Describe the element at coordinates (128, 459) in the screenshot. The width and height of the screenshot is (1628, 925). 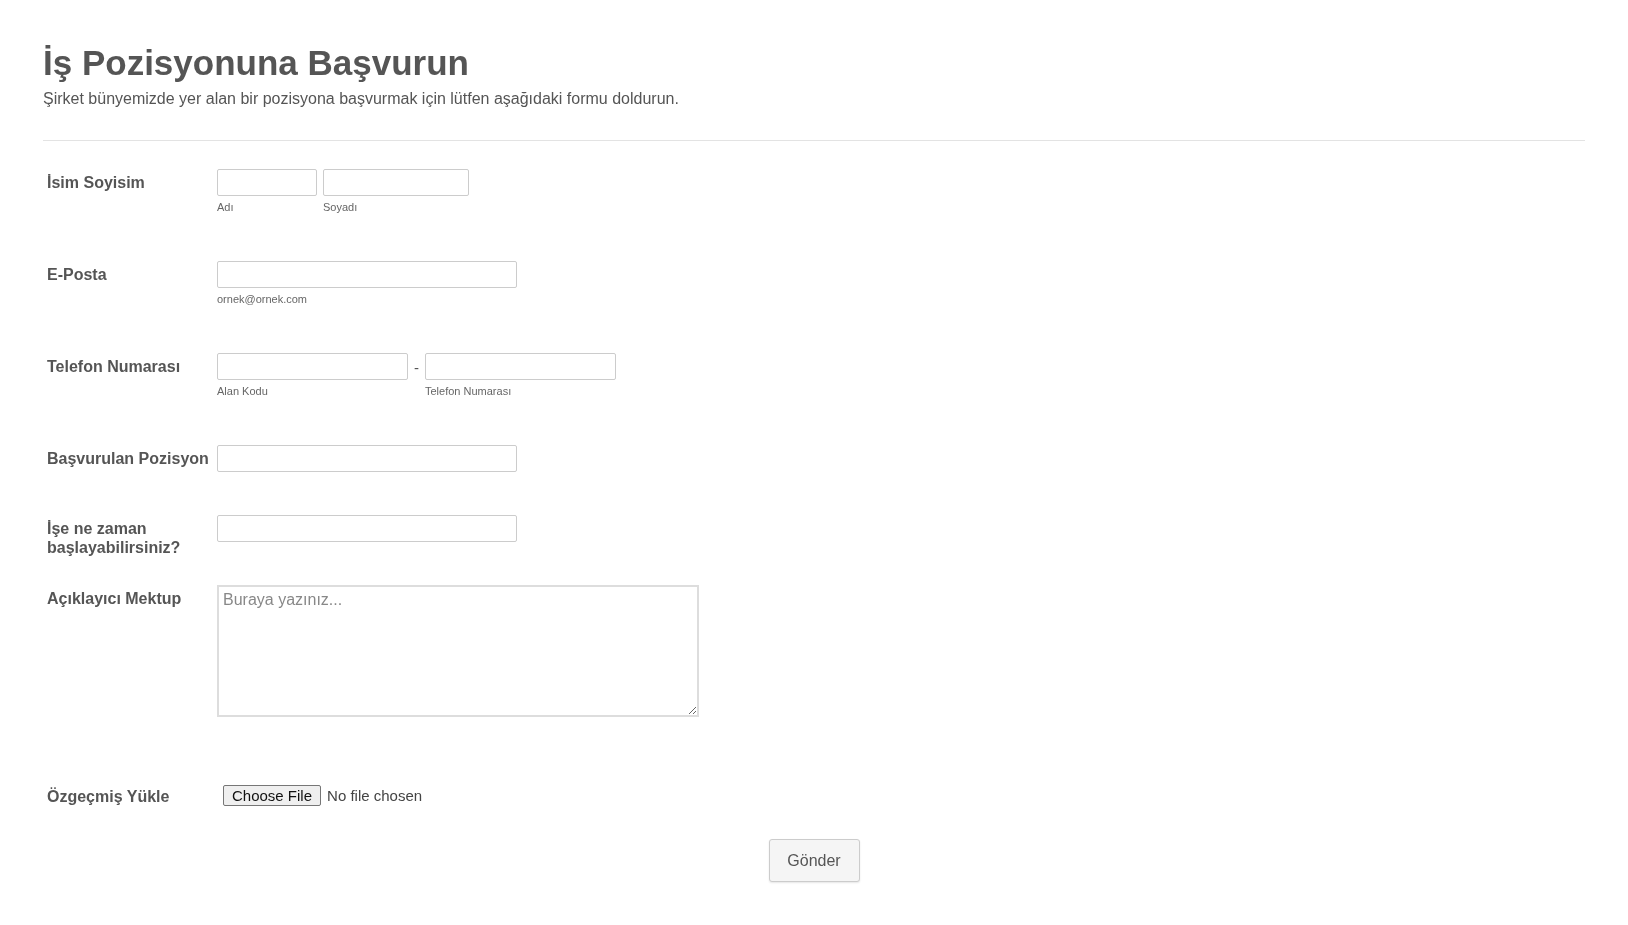
I see `field-label: Başvurulan Pozisyon` at that location.